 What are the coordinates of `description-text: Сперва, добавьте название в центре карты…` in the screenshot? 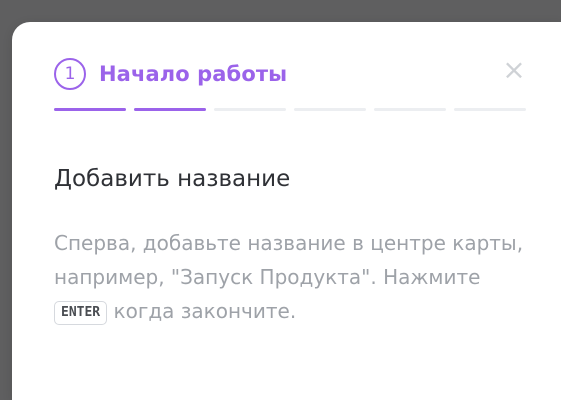 It's located at (289, 260).